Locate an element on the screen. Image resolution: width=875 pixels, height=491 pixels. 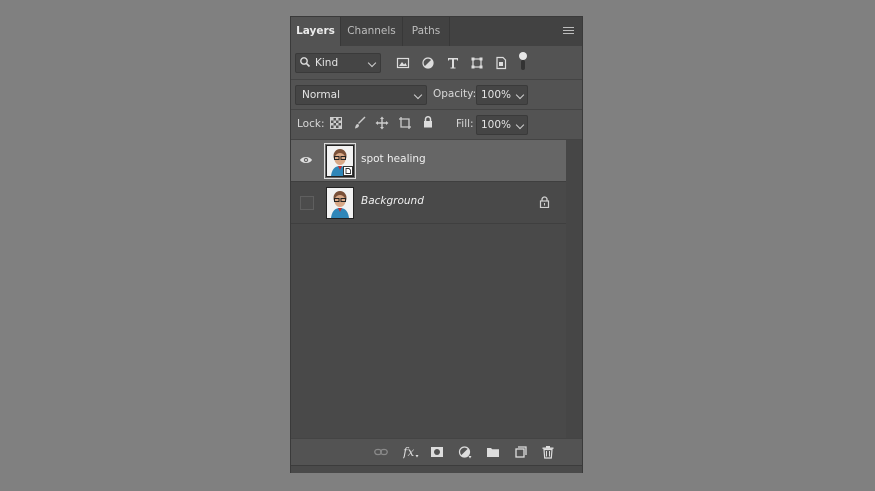
portrait-thumbnail-image is located at coordinates (340, 203).